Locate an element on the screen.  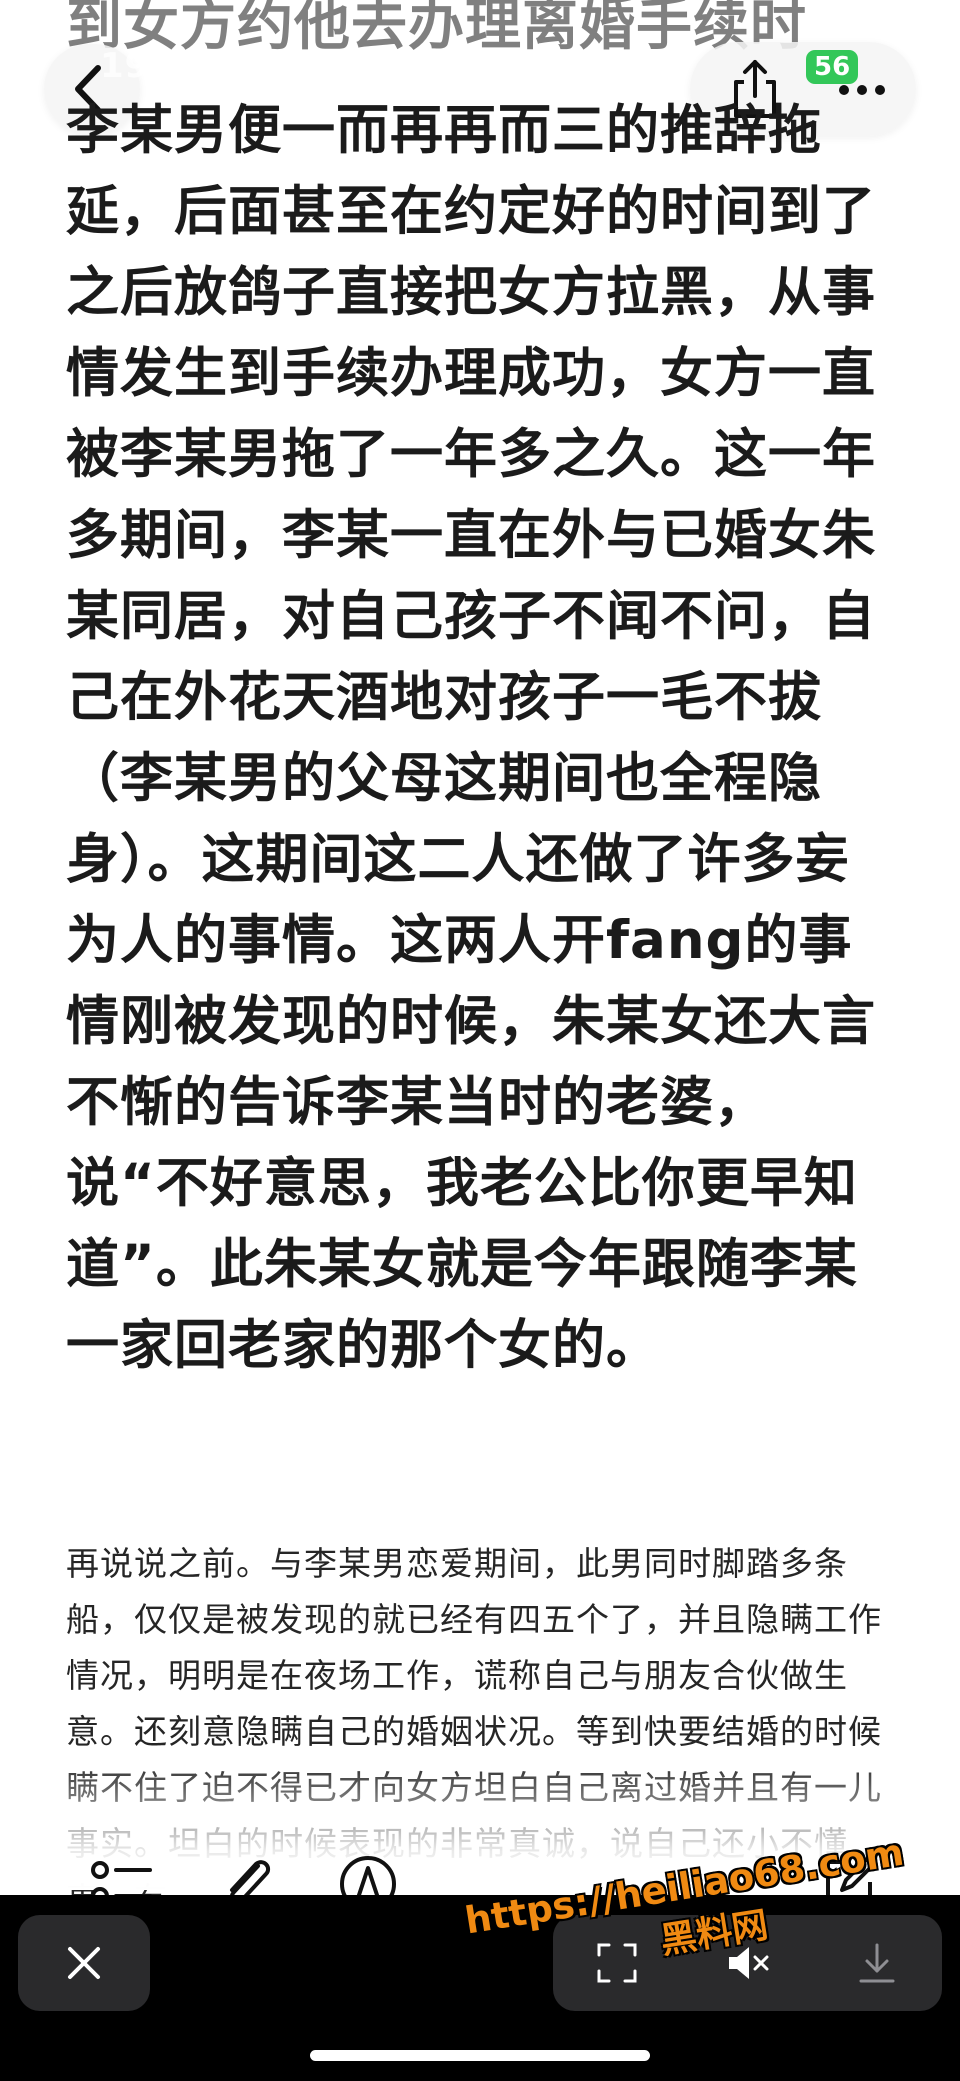
status-time: 19:01 is located at coordinates (157, 66).